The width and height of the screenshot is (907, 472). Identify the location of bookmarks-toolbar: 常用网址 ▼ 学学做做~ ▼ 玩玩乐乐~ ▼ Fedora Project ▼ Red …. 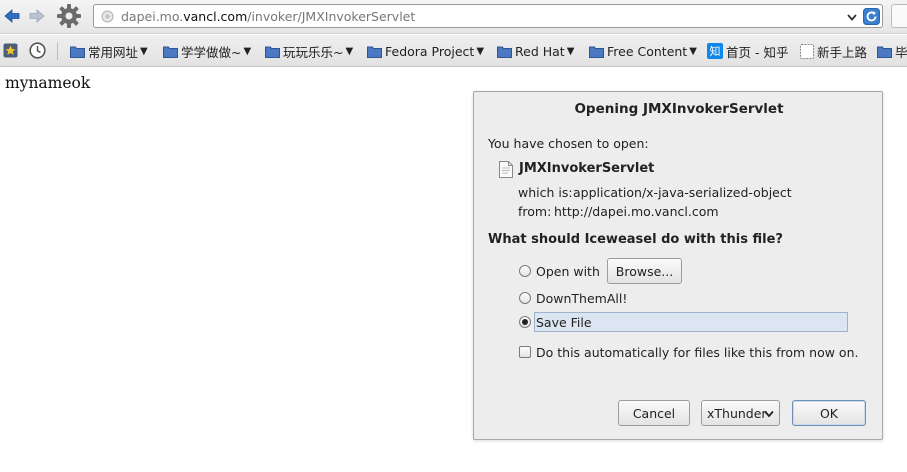
(453, 51).